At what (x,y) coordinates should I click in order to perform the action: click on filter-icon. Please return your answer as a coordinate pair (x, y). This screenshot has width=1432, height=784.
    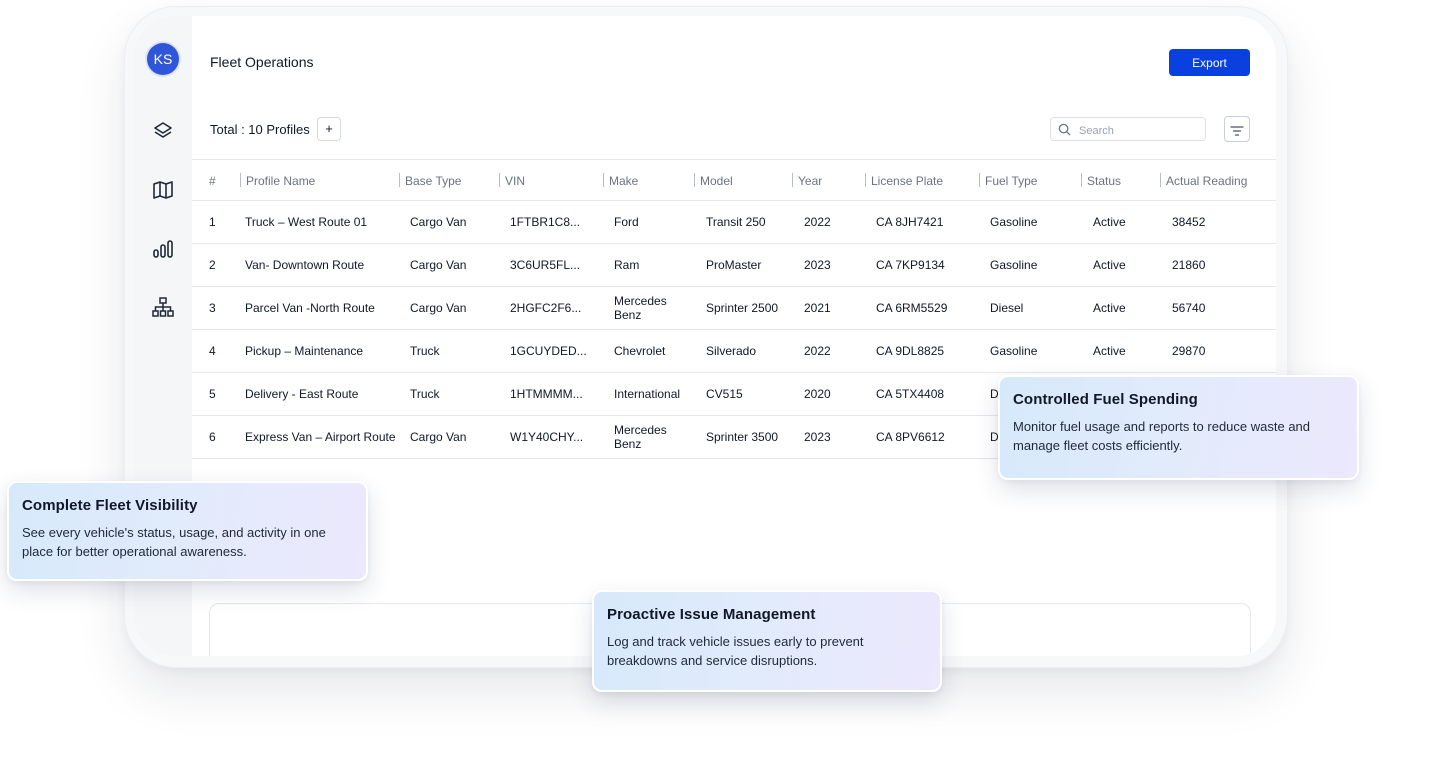
    Looking at the image, I should click on (1237, 131).